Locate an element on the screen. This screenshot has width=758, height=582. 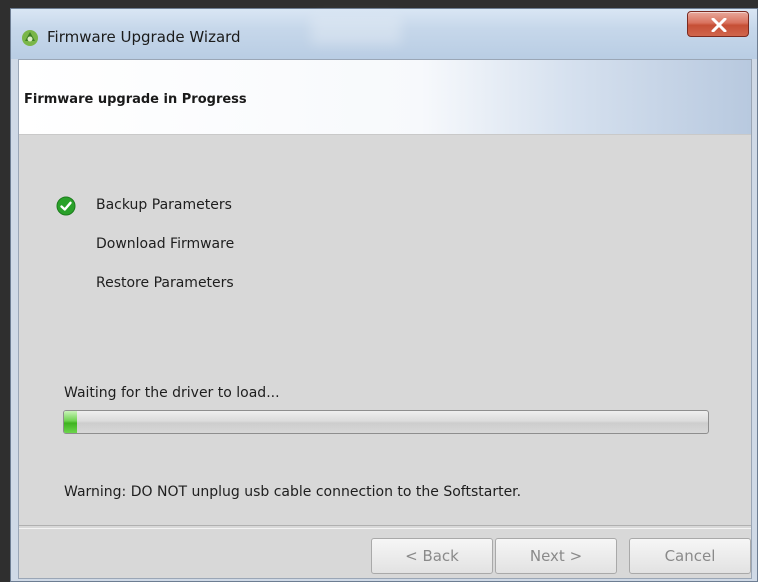
cancel-button: Cancel is located at coordinates (690, 556).